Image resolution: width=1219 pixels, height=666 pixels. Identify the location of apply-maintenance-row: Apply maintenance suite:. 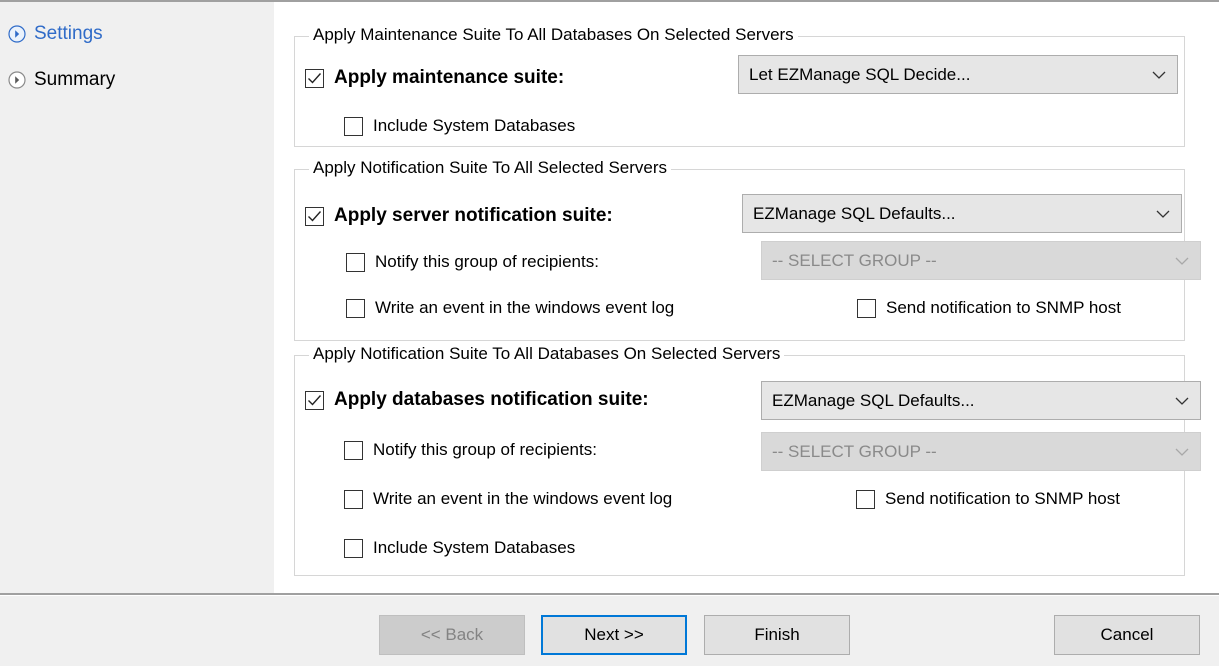
(434, 78).